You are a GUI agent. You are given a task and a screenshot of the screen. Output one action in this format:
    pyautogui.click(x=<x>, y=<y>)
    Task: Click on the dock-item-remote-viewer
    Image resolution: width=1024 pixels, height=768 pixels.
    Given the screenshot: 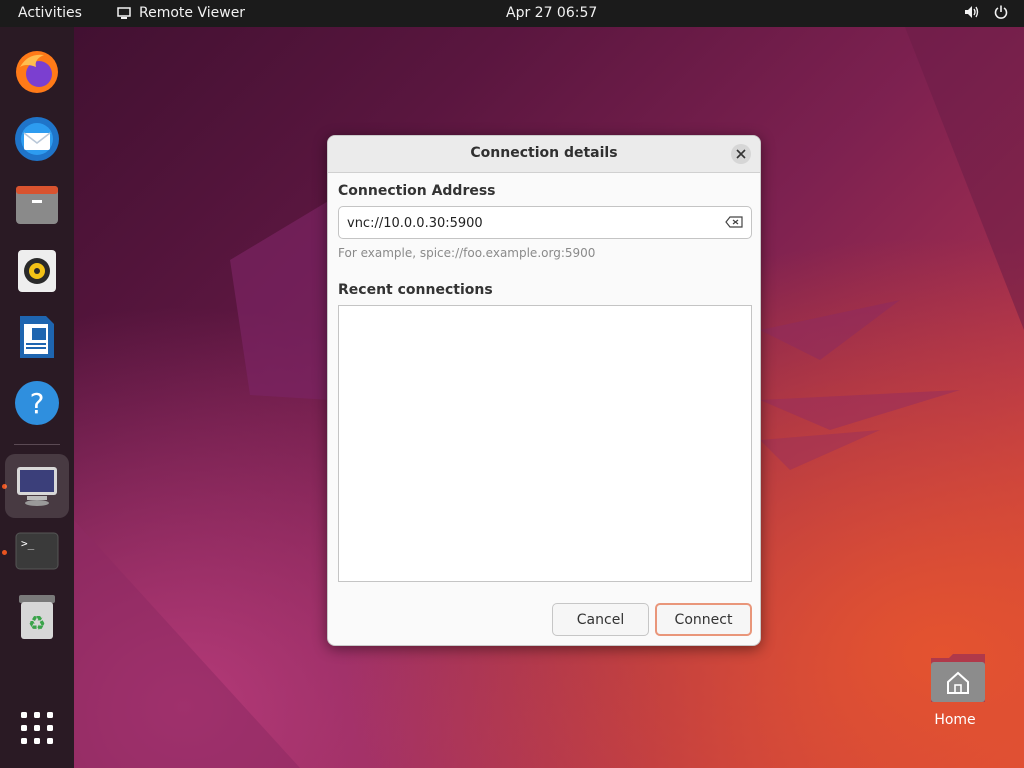 What is the action you would take?
    pyautogui.click(x=37, y=486)
    